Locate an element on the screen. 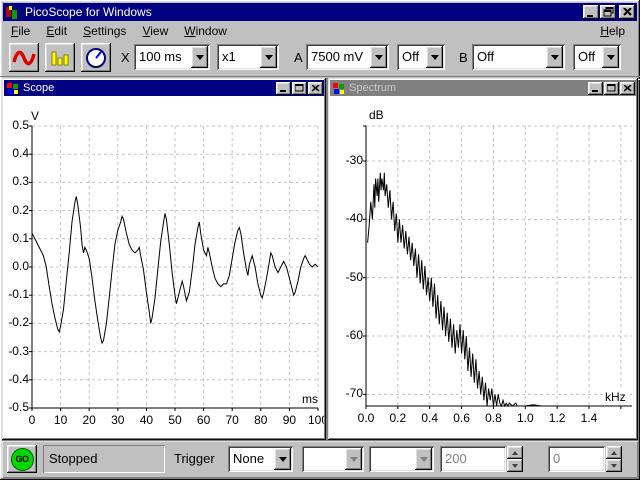 The height and width of the screenshot is (480, 640). threshold-spinner is located at coordinates (515, 459).